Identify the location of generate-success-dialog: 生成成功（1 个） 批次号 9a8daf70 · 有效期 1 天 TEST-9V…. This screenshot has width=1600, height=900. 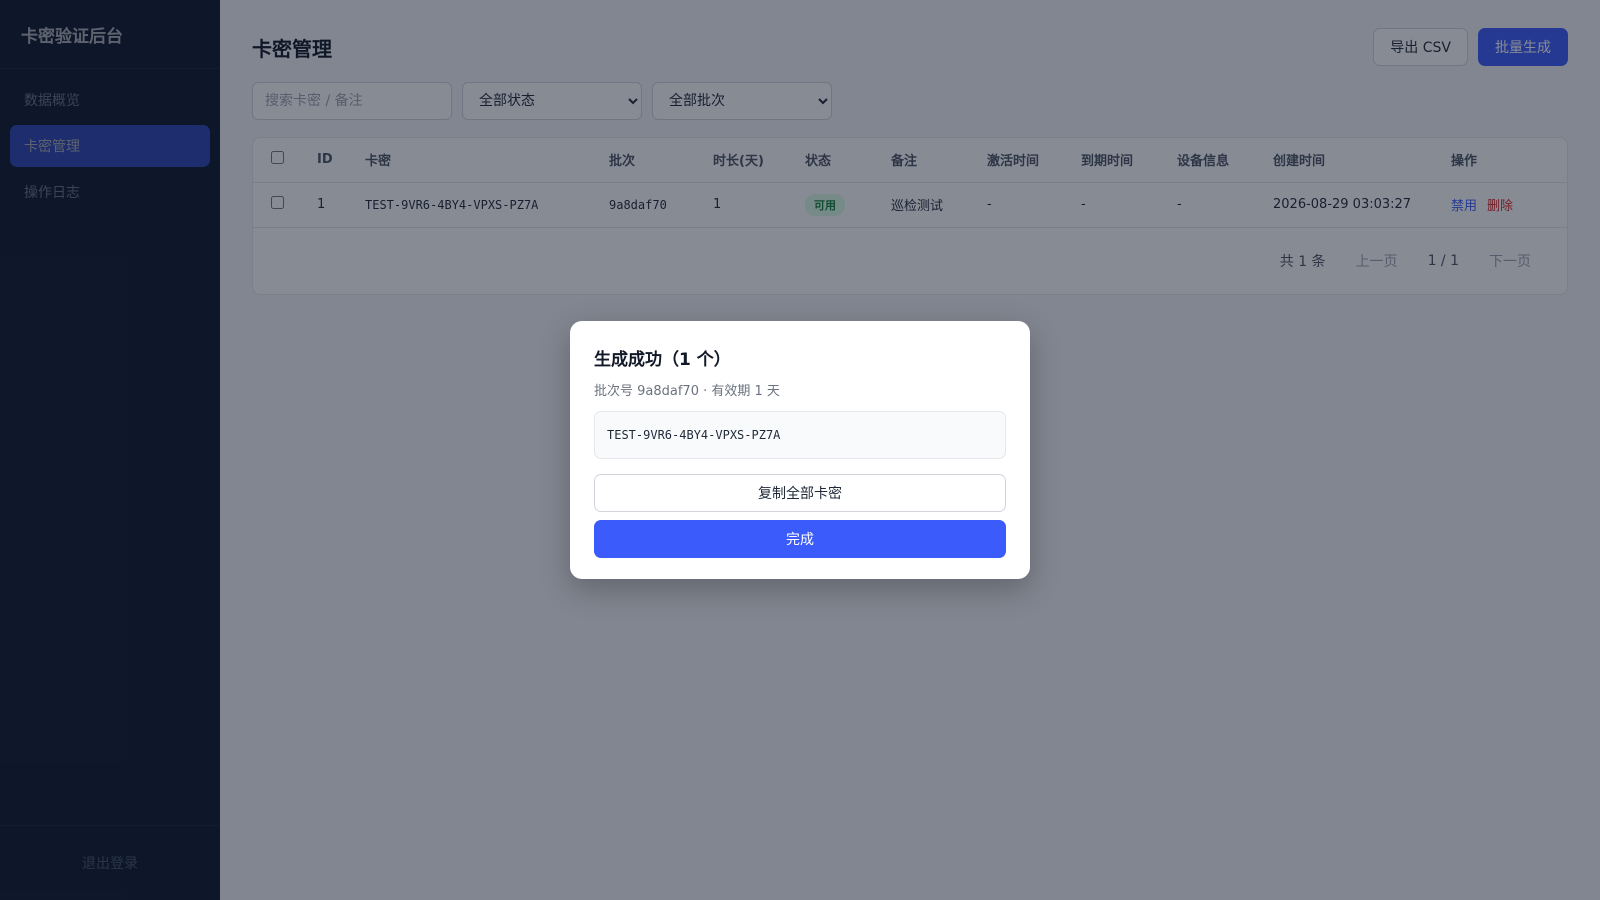
(800, 450).